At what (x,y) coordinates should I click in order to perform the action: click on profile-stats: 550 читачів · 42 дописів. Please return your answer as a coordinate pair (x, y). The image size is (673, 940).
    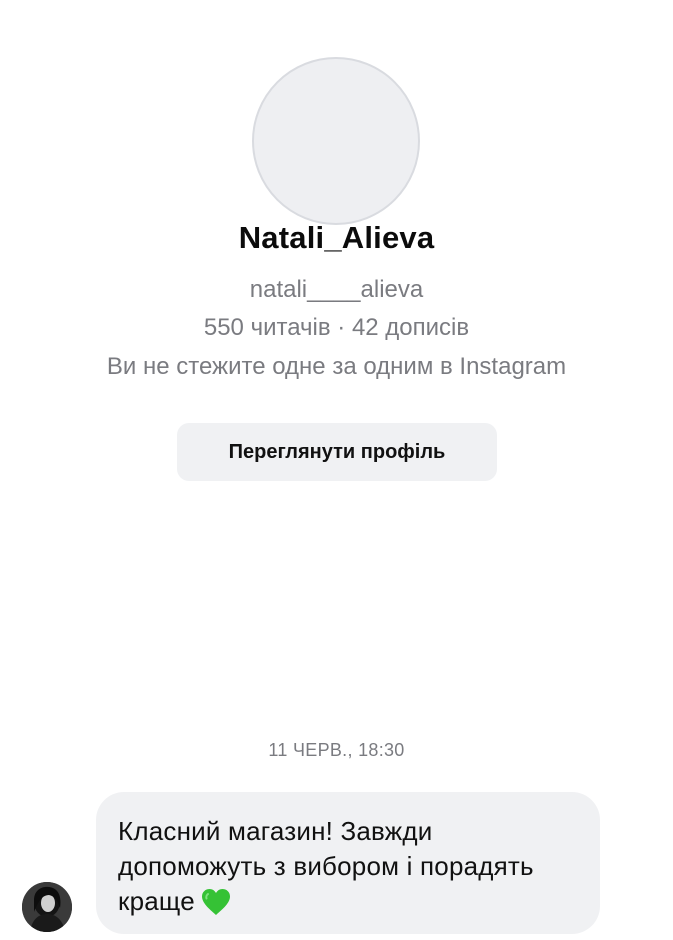
    Looking at the image, I should click on (336, 327).